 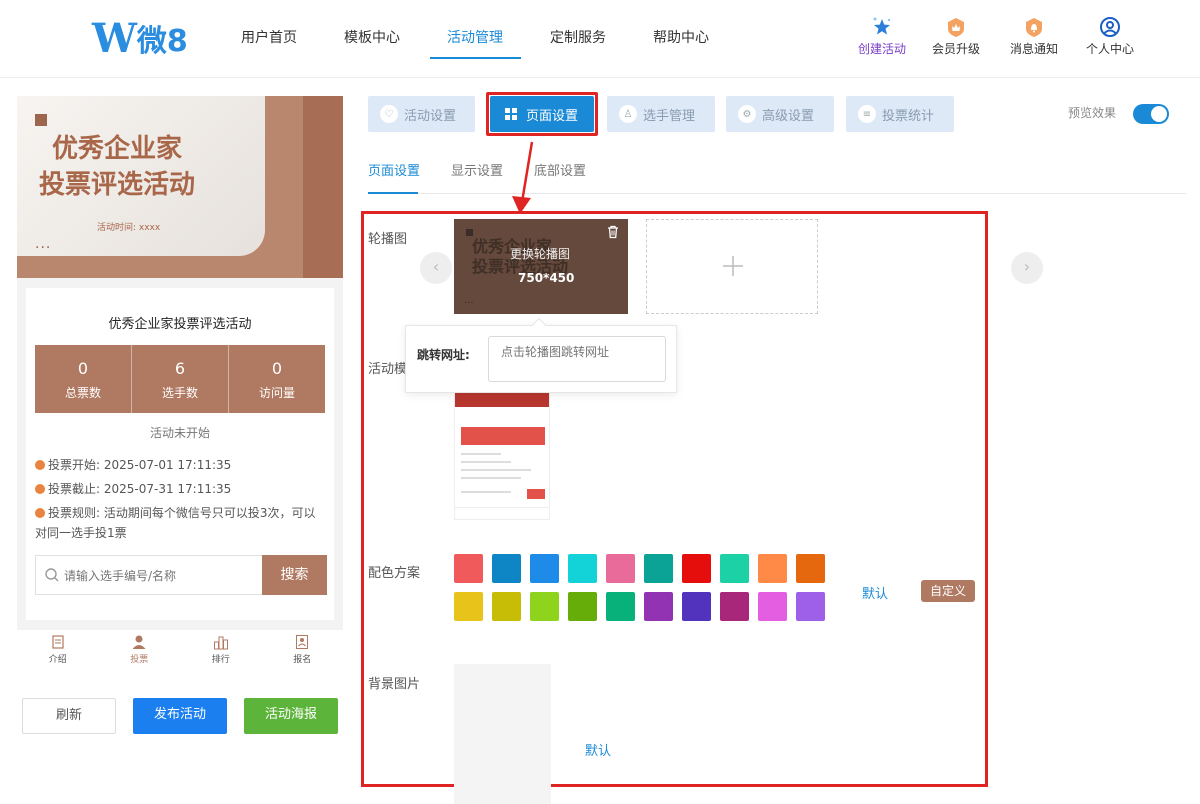 What do you see at coordinates (159, 576) in the screenshot?
I see `search-input` at bounding box center [159, 576].